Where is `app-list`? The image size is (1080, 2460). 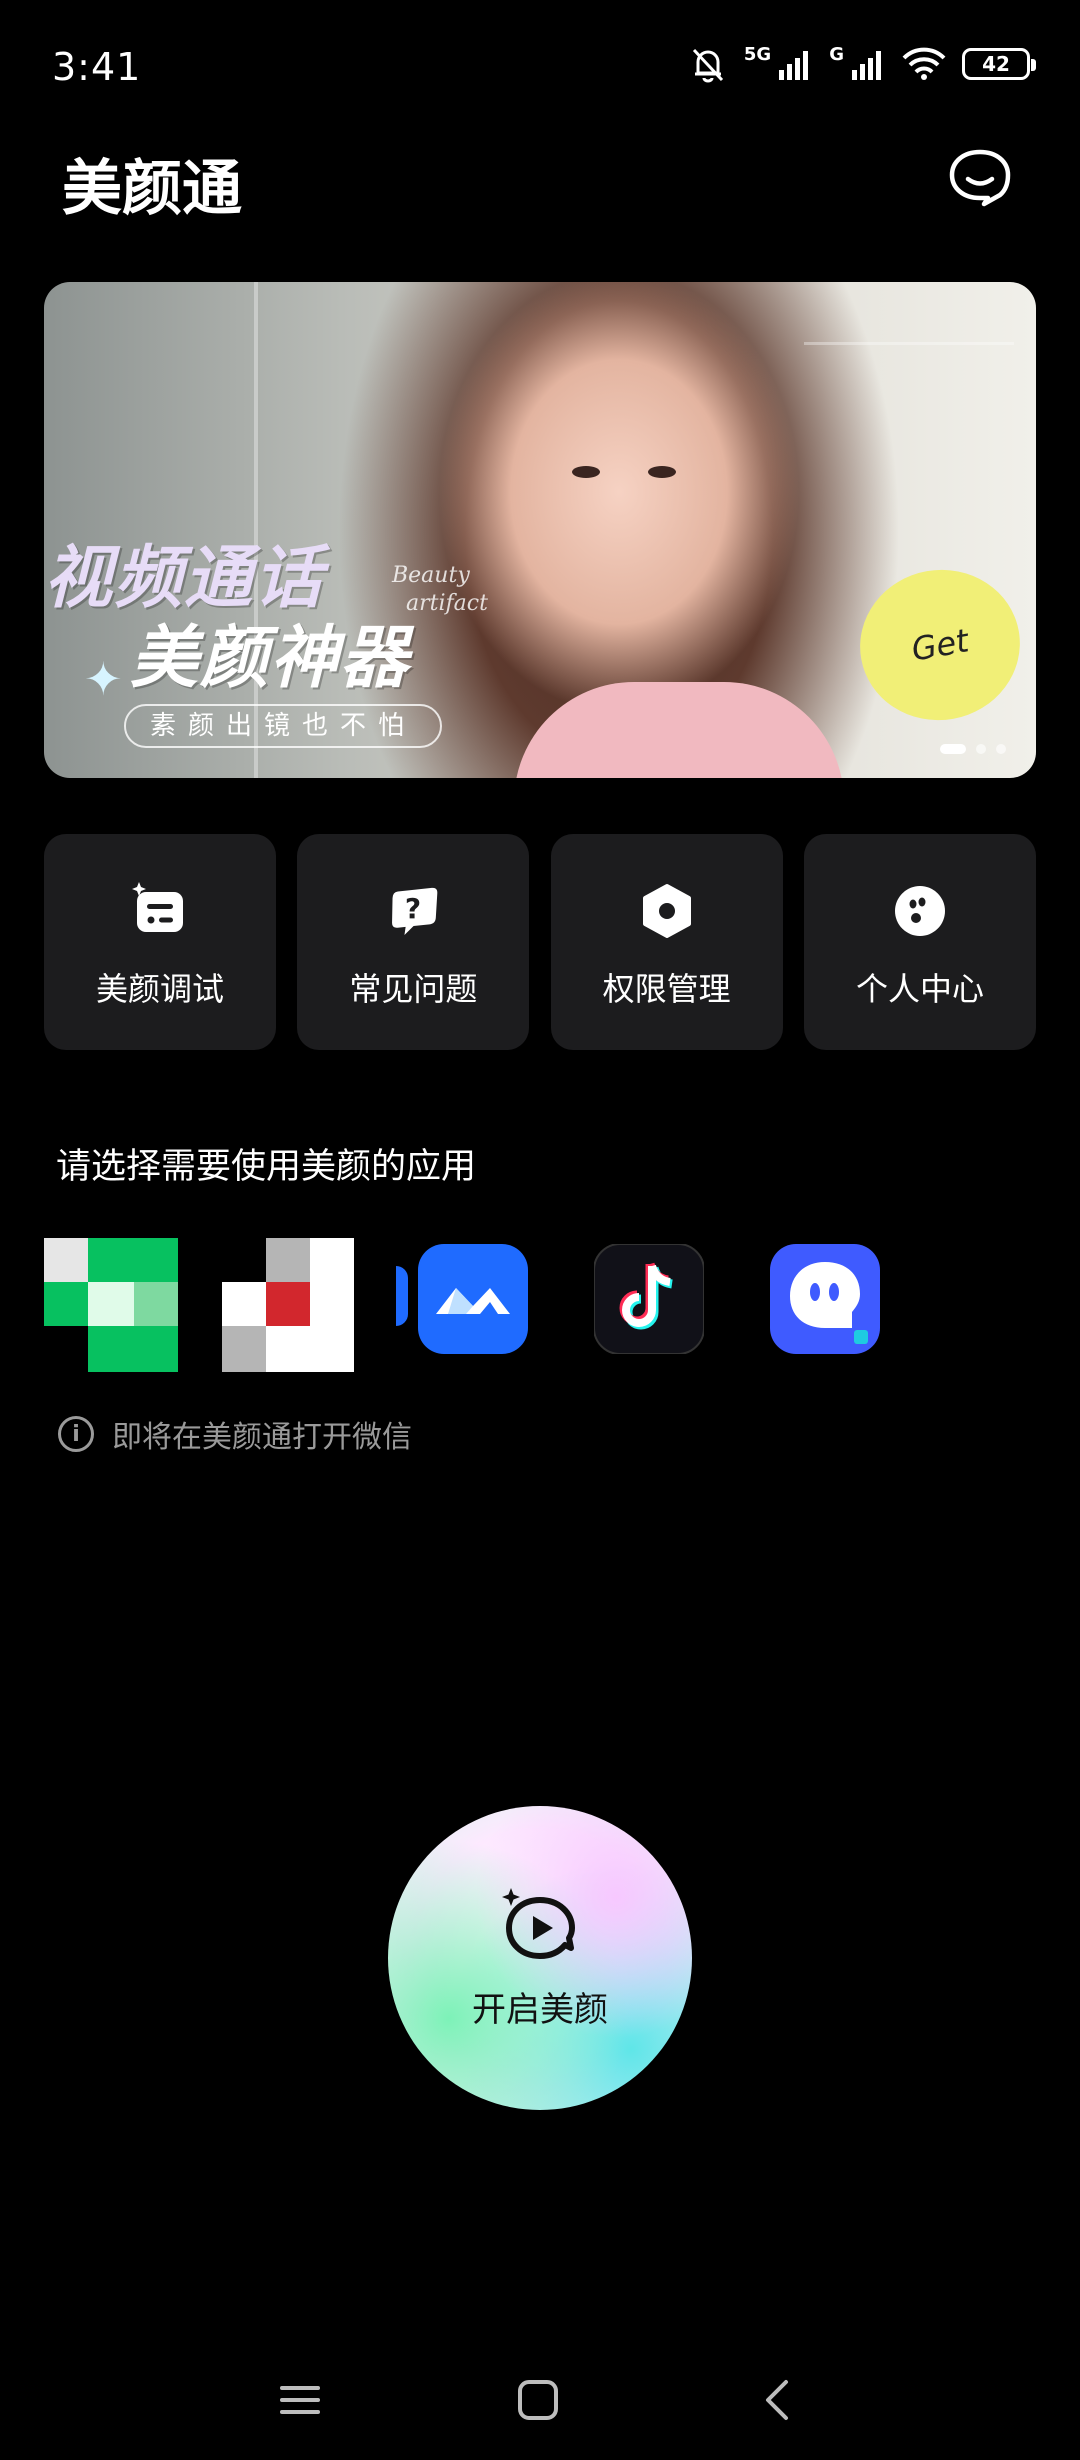 app-list is located at coordinates (540, 1306).